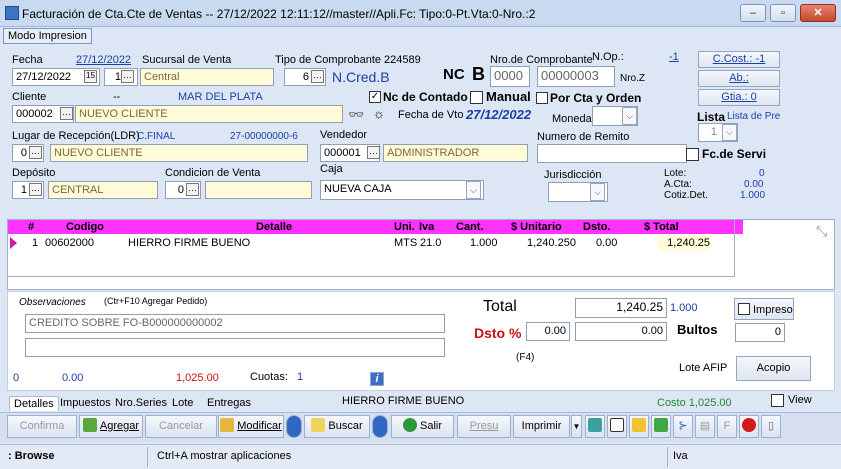  I want to click on presu-button: Presu, so click(484, 426).